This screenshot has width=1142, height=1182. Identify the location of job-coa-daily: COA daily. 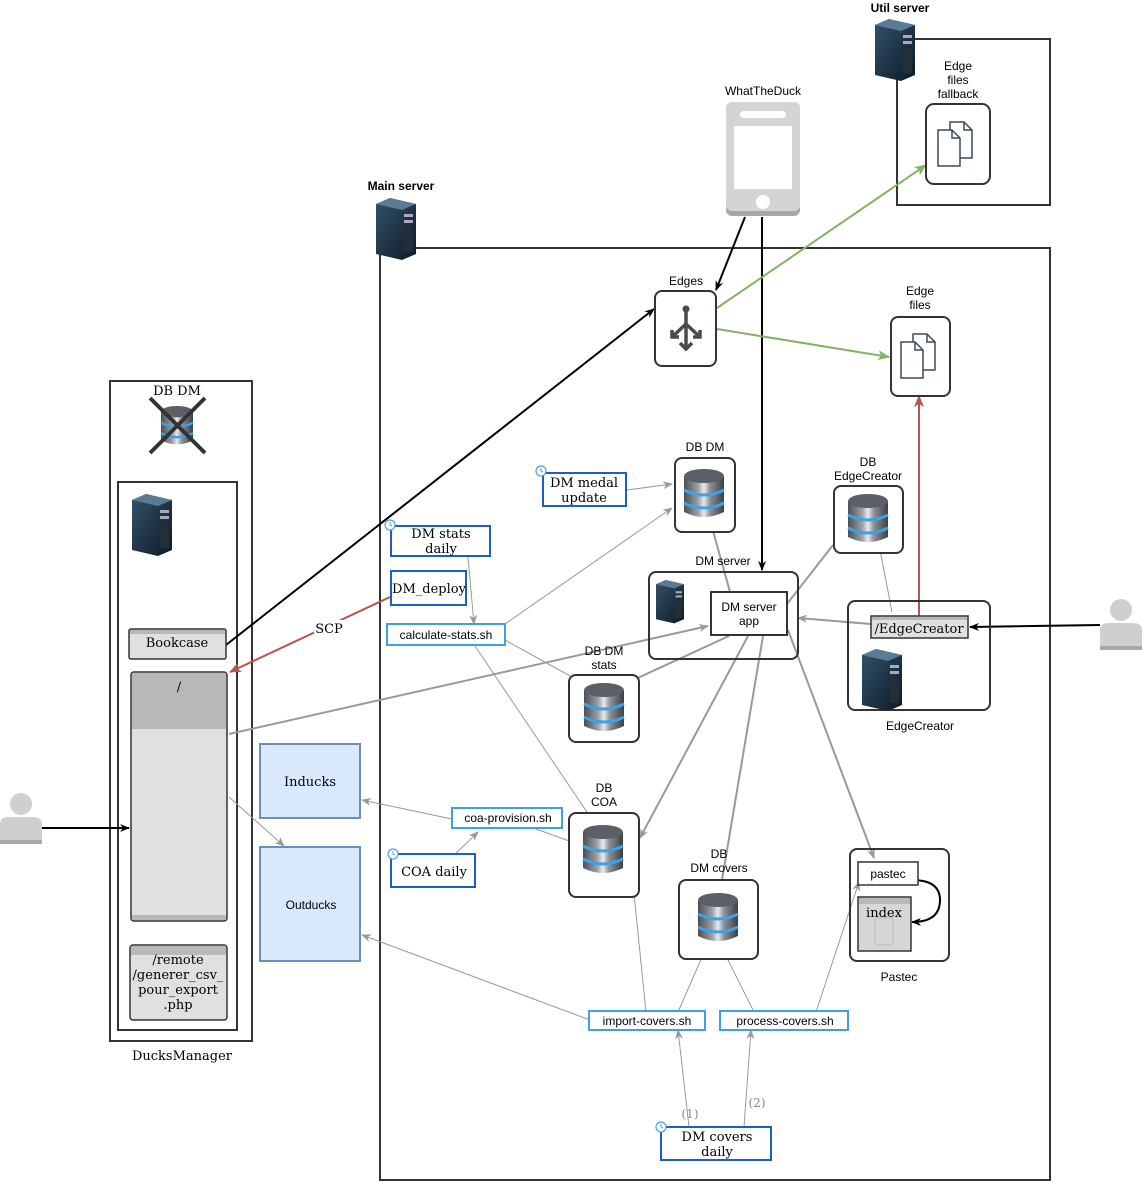
(431, 868).